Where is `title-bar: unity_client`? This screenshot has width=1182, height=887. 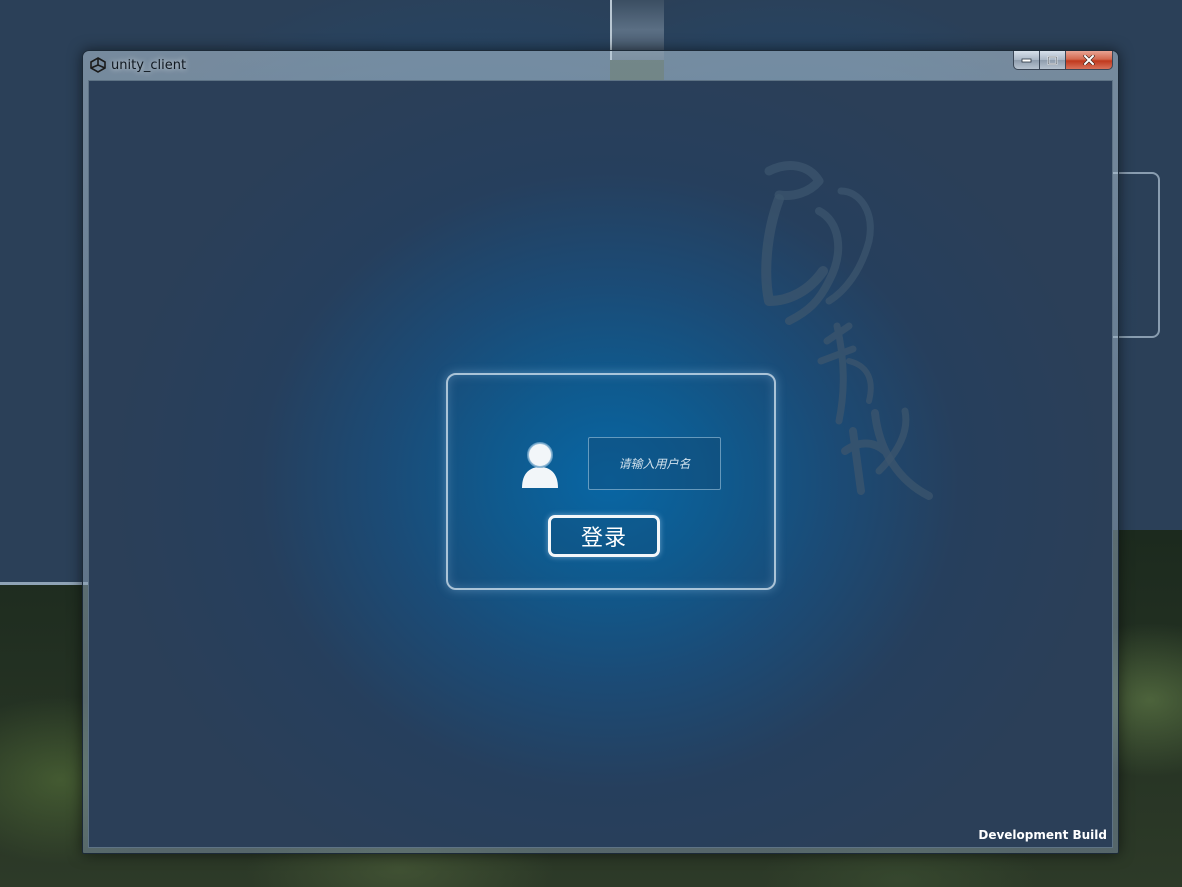
title-bar: unity_client is located at coordinates (600, 65).